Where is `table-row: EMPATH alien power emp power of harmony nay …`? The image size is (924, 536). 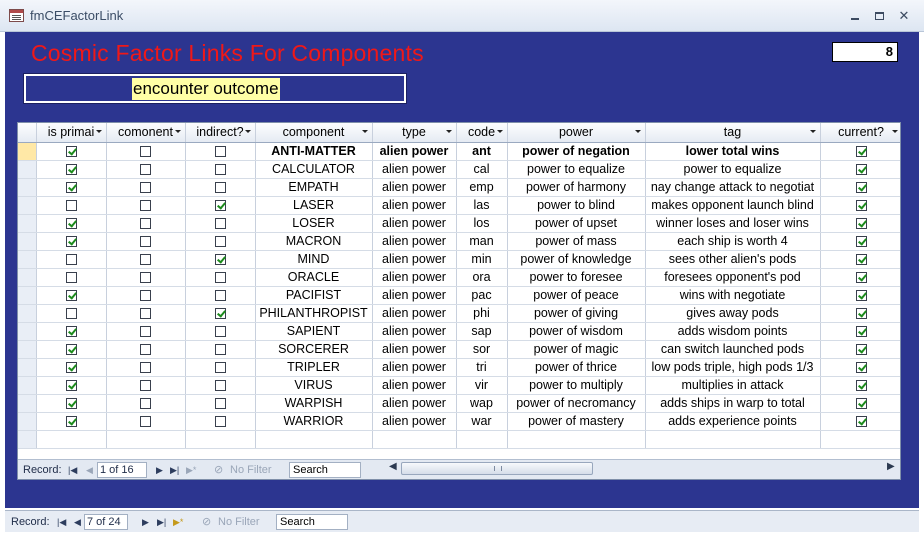 table-row: EMPATH alien power emp power of harmony nay … is located at coordinates (459, 187).